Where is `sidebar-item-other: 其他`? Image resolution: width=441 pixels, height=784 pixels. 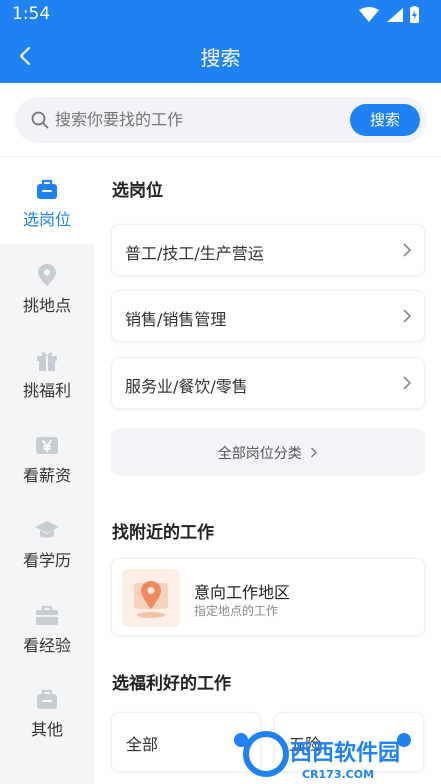 sidebar-item-other: 其他 is located at coordinates (47, 711).